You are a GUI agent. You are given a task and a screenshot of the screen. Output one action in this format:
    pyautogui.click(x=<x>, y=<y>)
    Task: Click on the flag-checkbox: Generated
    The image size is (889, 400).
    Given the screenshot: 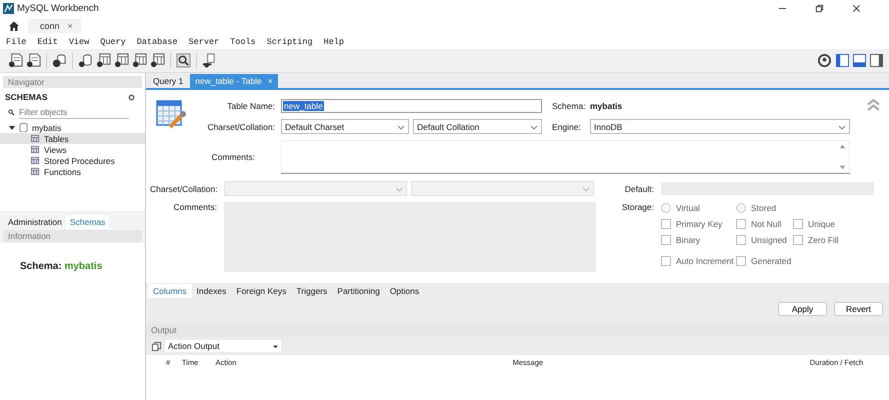 What is the action you would take?
    pyautogui.click(x=764, y=260)
    